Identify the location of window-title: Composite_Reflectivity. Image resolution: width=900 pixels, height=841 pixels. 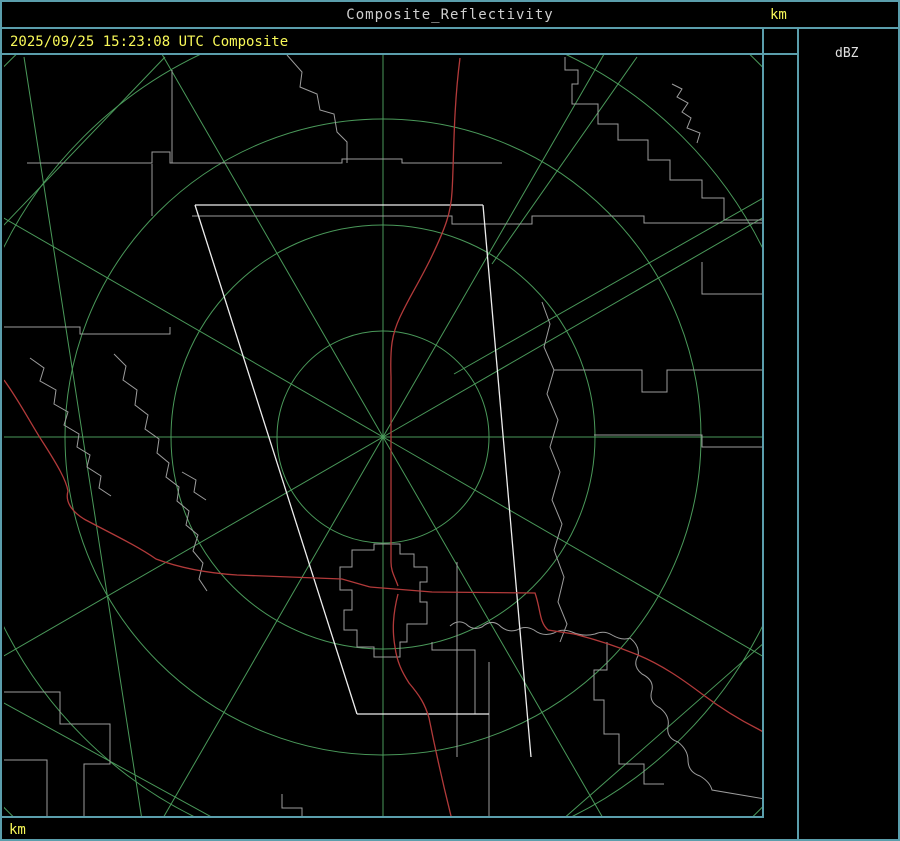
(450, 15).